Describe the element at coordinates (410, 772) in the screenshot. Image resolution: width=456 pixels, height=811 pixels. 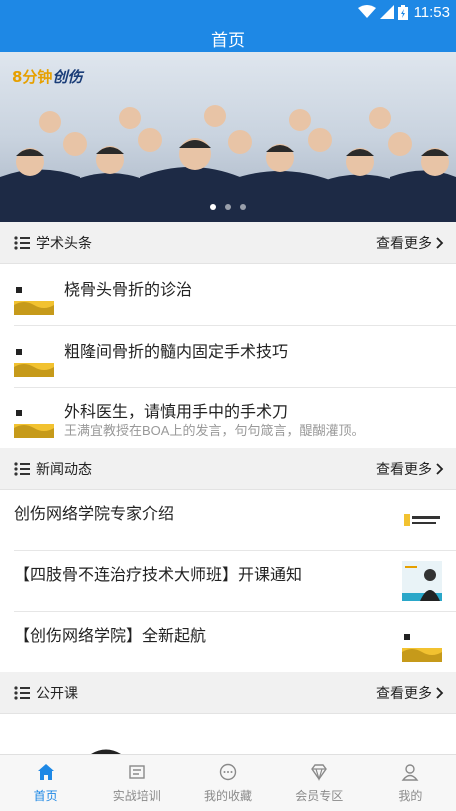
I see `user-icon` at that location.